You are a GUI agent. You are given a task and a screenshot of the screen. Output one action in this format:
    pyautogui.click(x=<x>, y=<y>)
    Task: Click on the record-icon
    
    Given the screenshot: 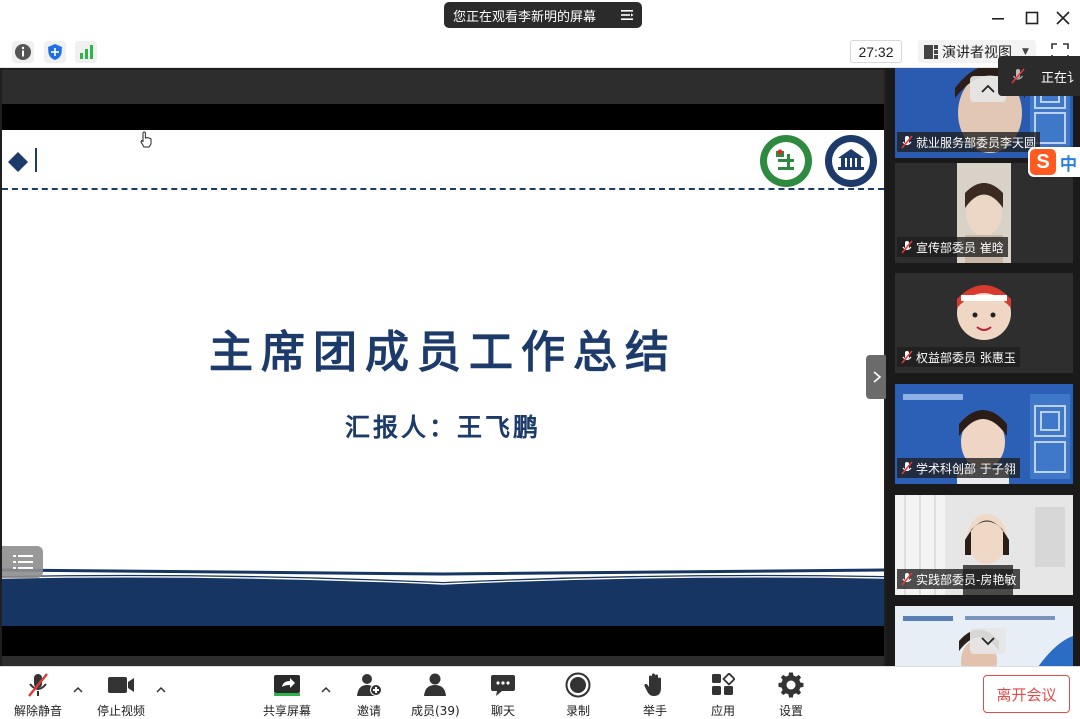 What is the action you would take?
    pyautogui.click(x=578, y=685)
    